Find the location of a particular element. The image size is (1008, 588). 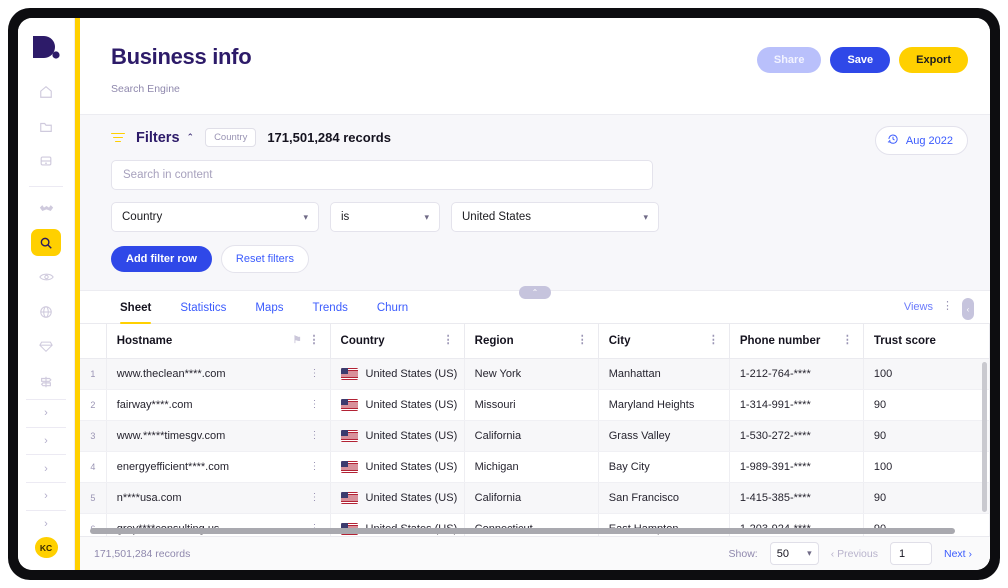

eye-icon is located at coordinates (46, 277).